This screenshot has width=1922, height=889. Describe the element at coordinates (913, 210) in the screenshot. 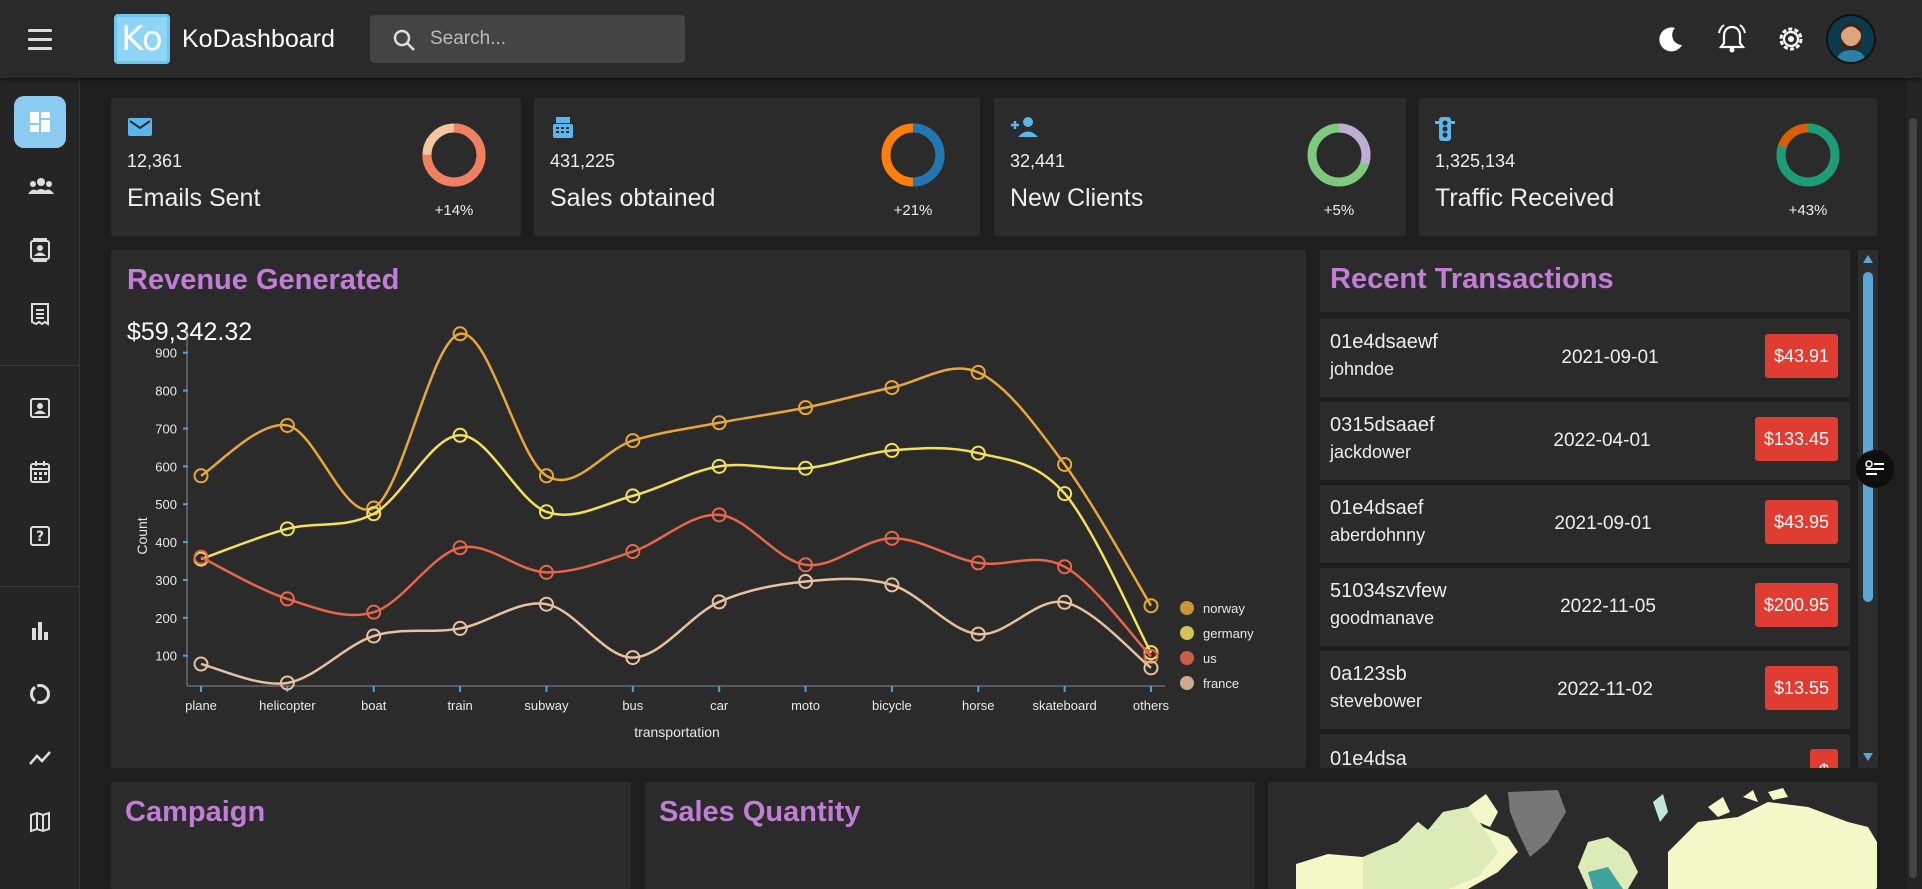

I see `stat-increase: +21%` at that location.